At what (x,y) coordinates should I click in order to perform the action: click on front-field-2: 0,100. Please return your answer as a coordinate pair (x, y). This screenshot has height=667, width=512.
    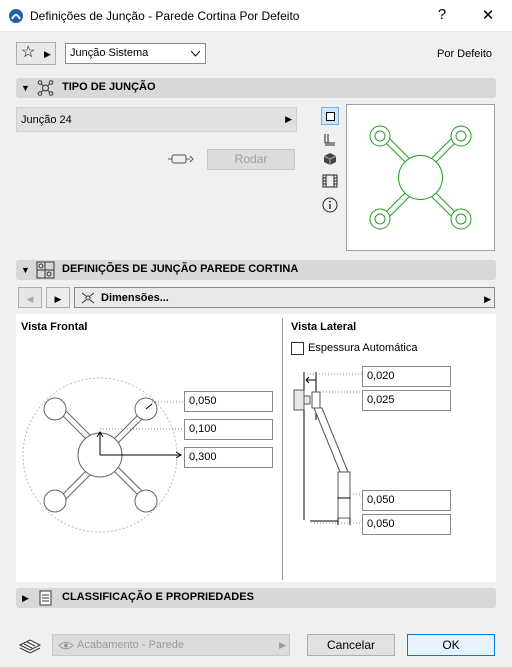
    Looking at the image, I should click on (228, 429).